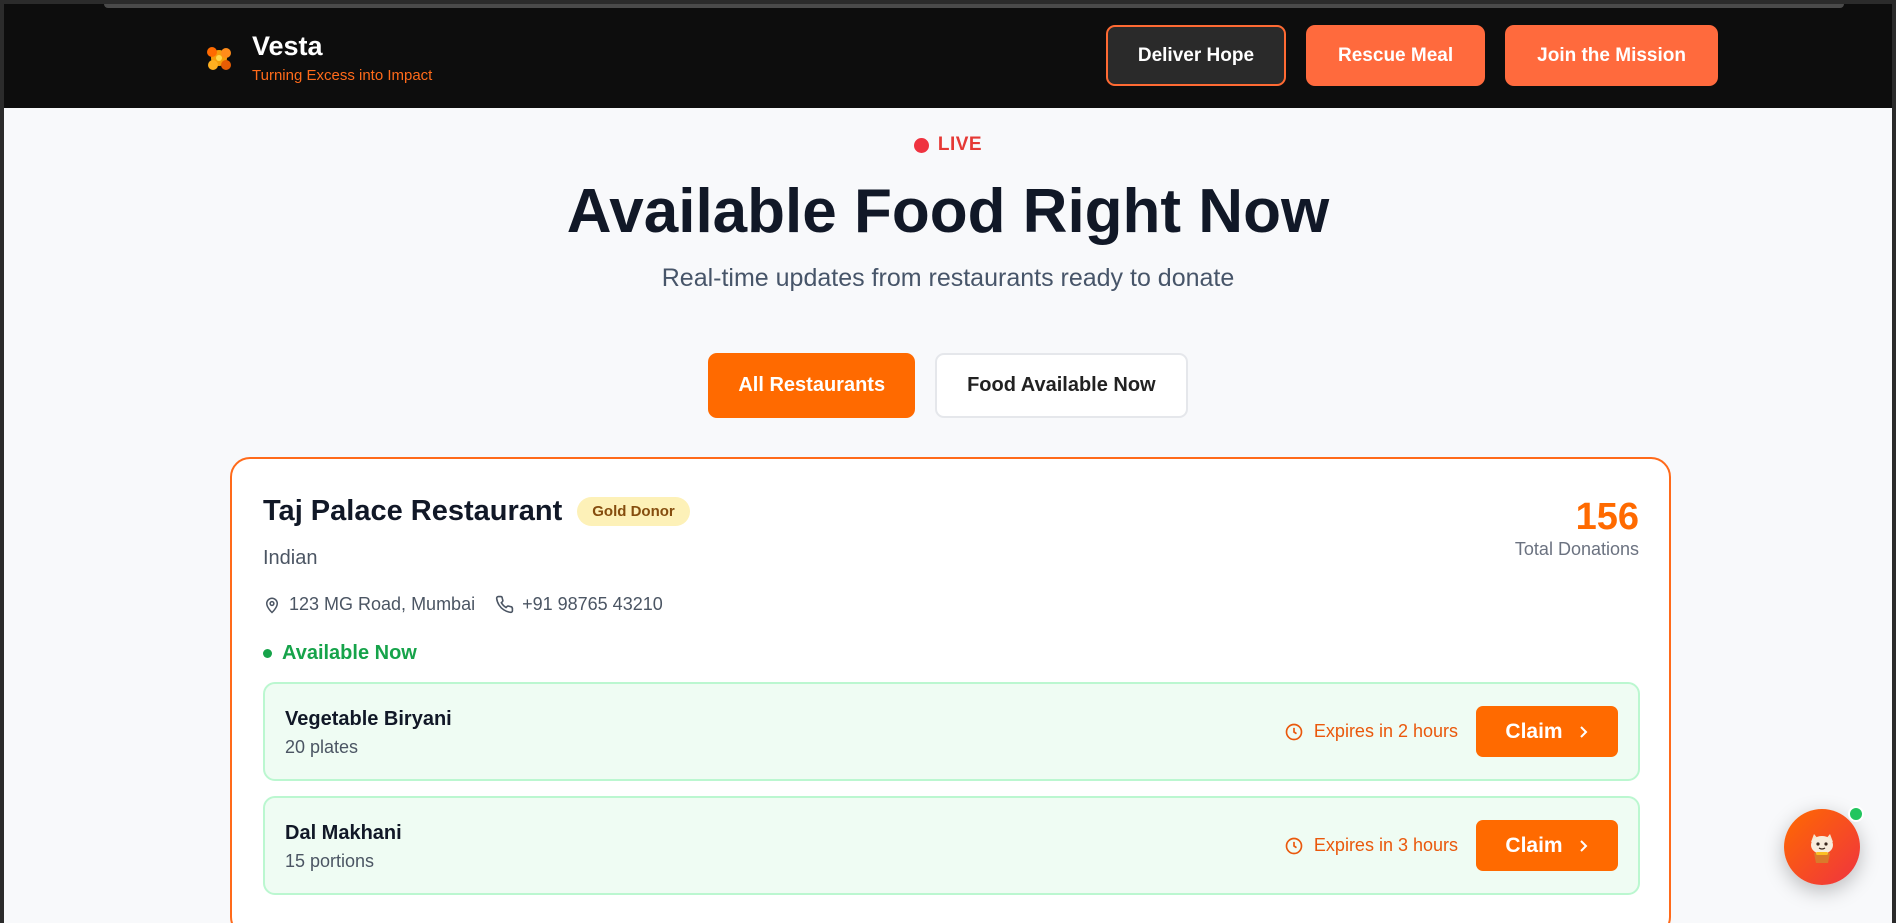 This screenshot has width=1896, height=923. What do you see at coordinates (1607, 517) in the screenshot?
I see `total-donations-count: 156` at bounding box center [1607, 517].